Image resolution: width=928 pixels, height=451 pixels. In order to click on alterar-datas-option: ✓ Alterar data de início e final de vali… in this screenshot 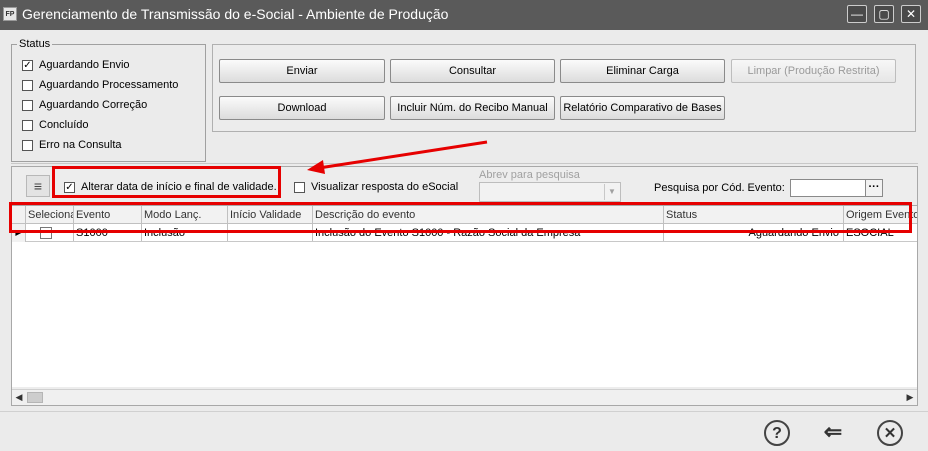, I will do `click(170, 187)`.